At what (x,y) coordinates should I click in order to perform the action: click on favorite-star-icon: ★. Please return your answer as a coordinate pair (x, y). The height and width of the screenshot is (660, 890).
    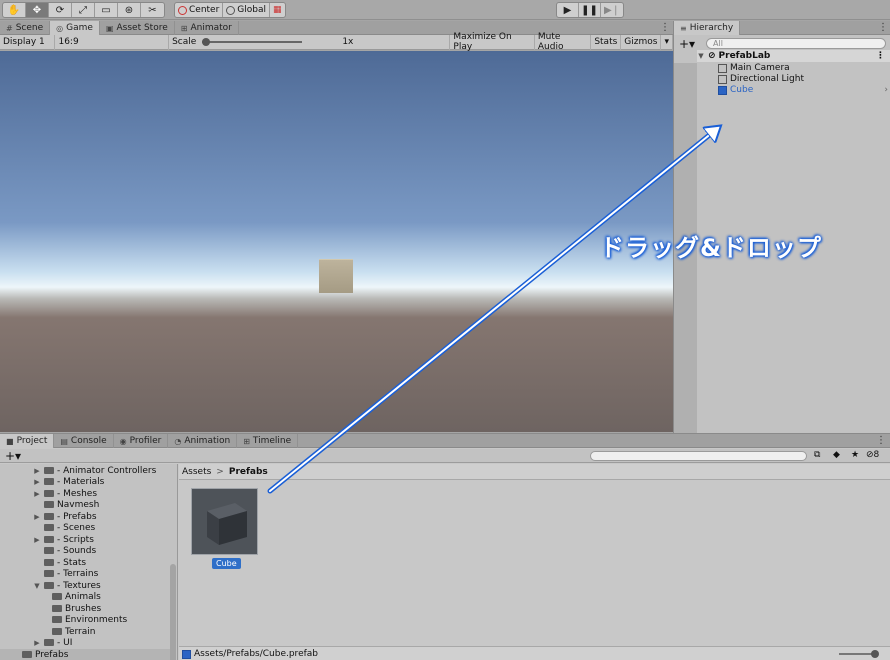
    Looking at the image, I should click on (855, 455).